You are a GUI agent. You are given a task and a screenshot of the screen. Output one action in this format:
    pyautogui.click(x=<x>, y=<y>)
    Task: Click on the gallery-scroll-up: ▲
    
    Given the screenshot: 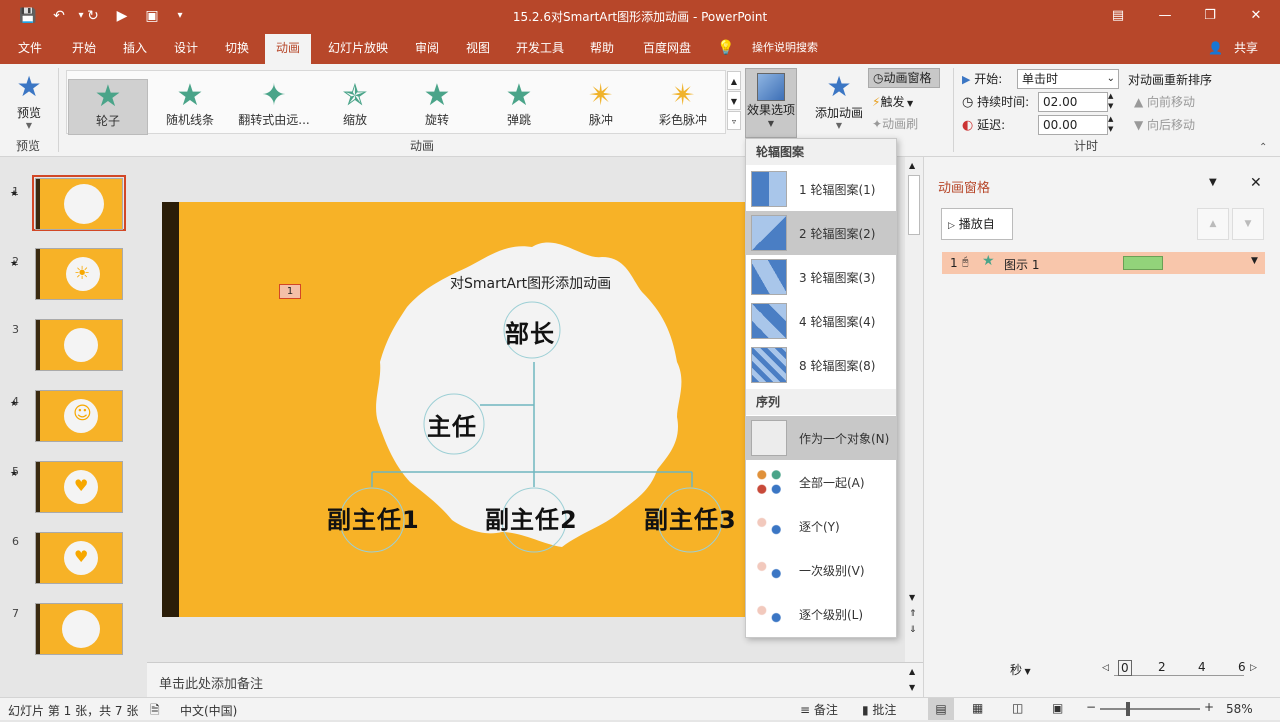 What is the action you would take?
    pyautogui.click(x=734, y=80)
    